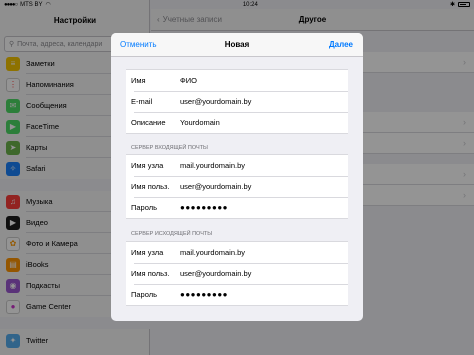  I want to click on outgoing-section-header: СЕРВЕР ИСХОДЯЩЕЙ ПОЧТЫ, so click(172, 234).